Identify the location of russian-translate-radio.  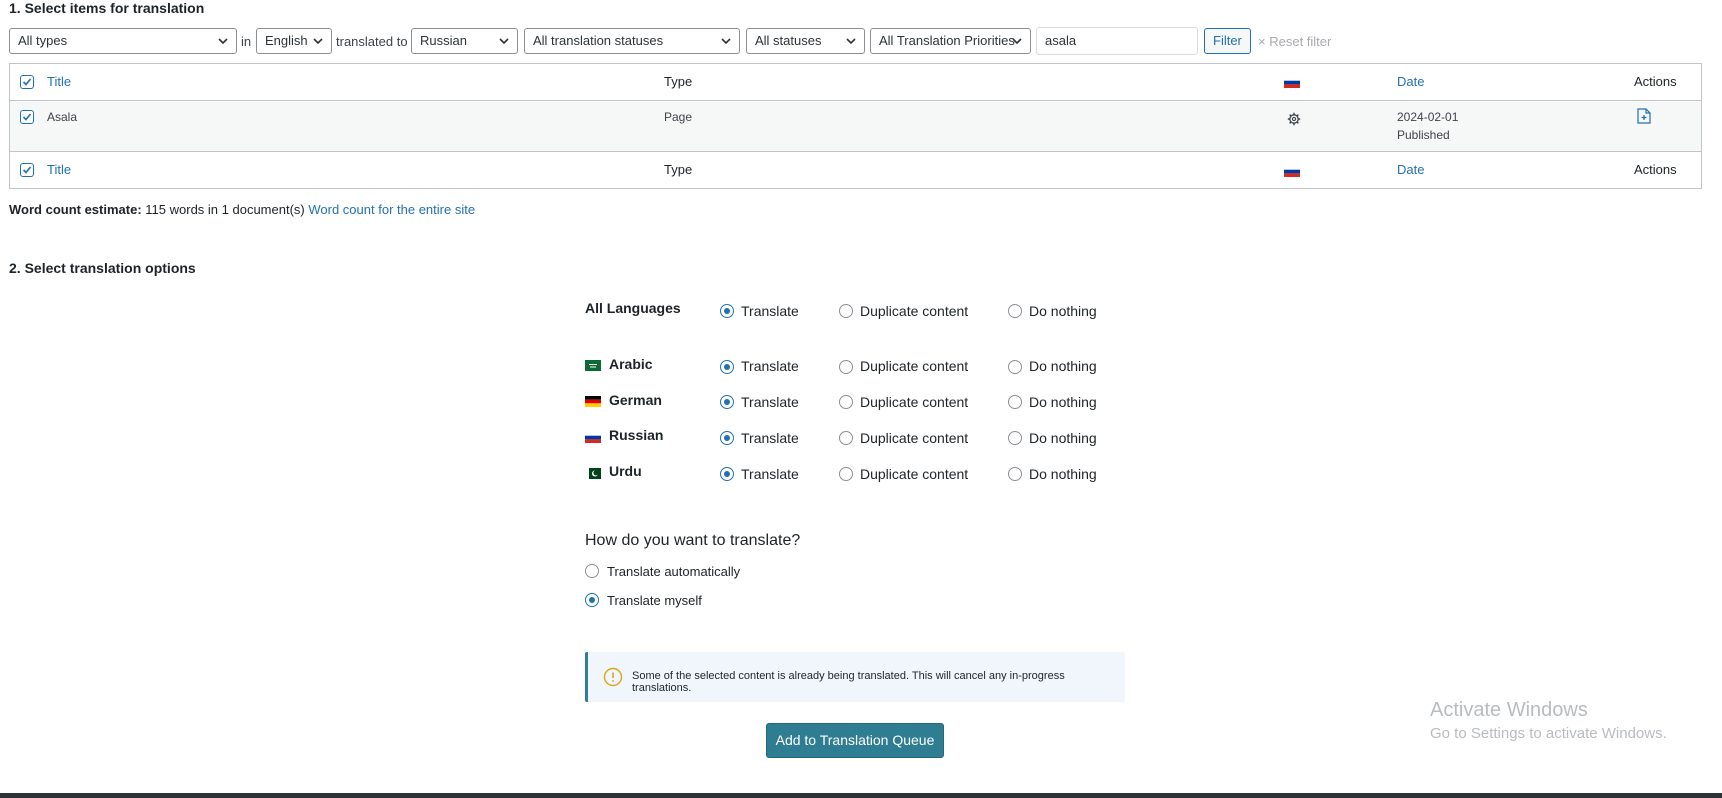
(727, 438).